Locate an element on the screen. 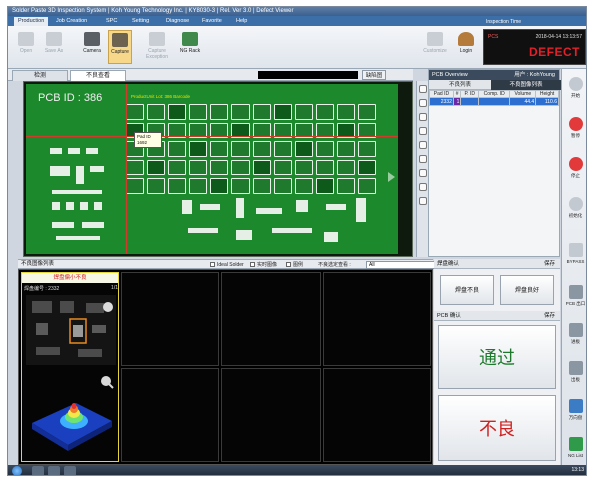 This screenshot has height=483, width=594. unload-board-button: 出板 is located at coordinates (575, 375).